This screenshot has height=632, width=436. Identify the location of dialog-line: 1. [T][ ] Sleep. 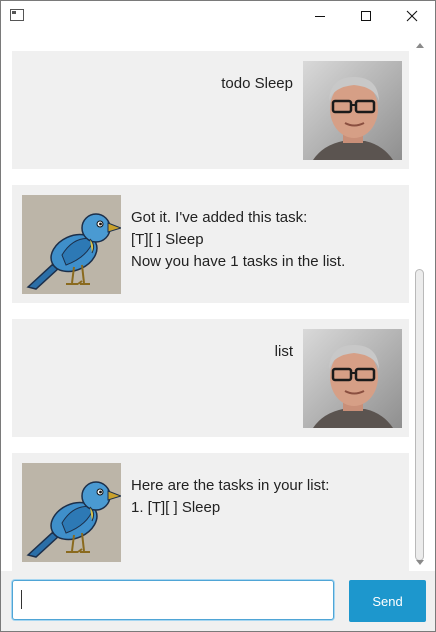
(176, 507).